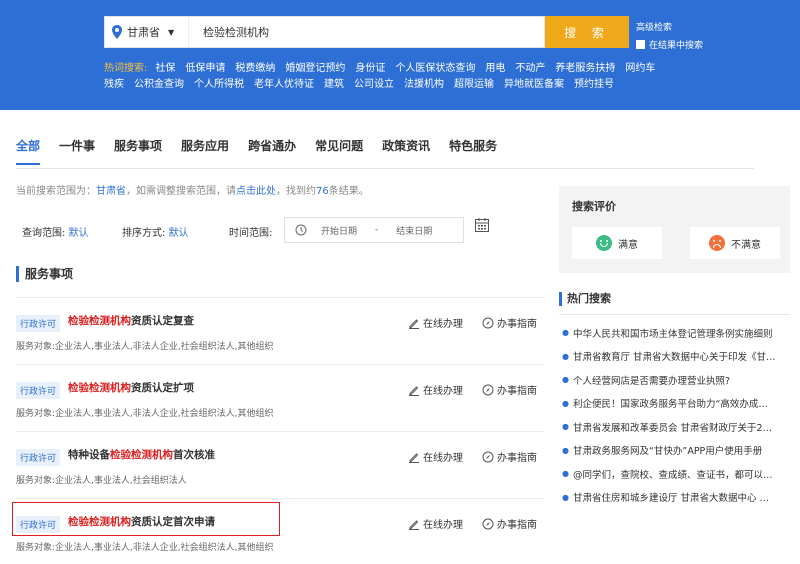 This screenshot has width=800, height=564. What do you see at coordinates (205, 151) in the screenshot?
I see `tab-service-apps: 服务应用` at bounding box center [205, 151].